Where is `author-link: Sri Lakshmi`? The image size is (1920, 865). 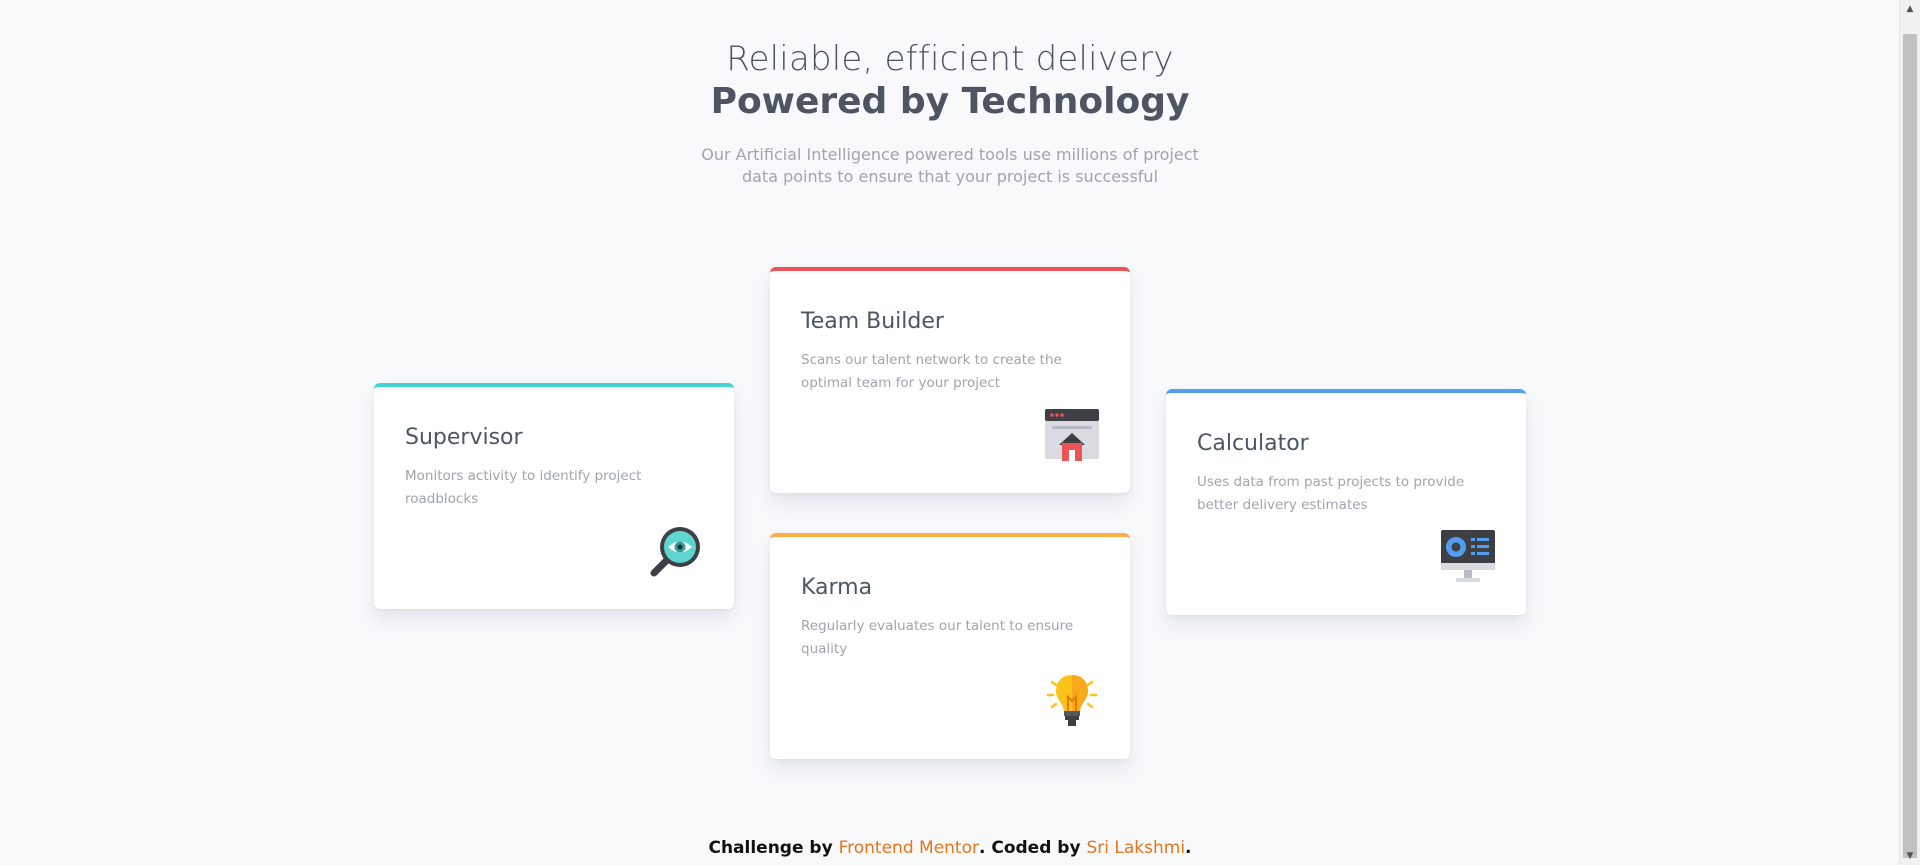 author-link: Sri Lakshmi is located at coordinates (1135, 848).